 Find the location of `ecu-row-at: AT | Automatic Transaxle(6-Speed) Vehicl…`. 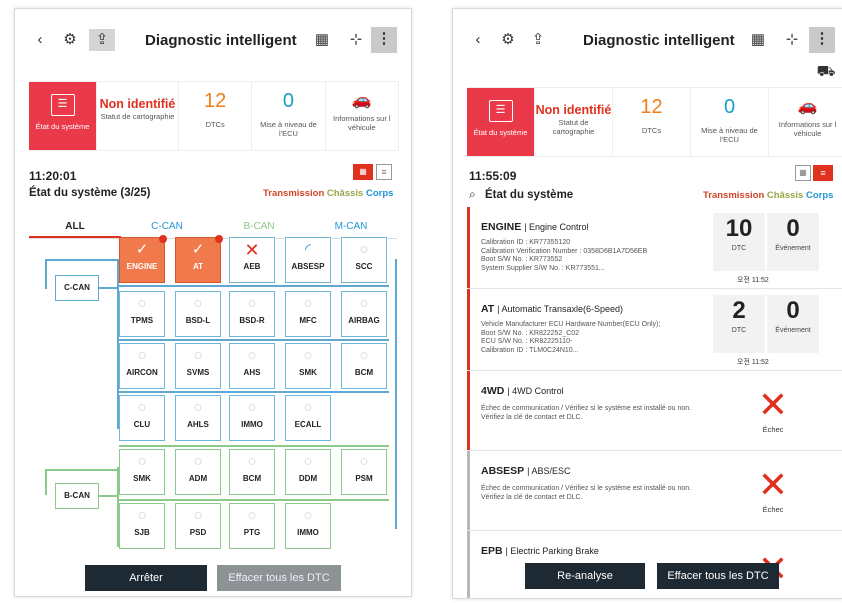

ecu-row-at: AT | Automatic Transaxle(6-Speed) Vehicl… is located at coordinates (654, 330).